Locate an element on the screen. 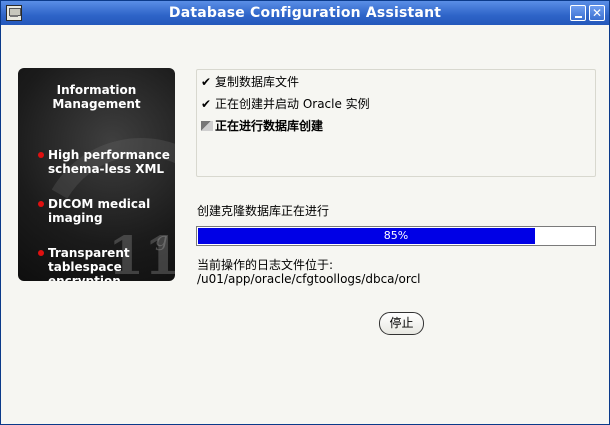 Image resolution: width=610 pixels, height=425 pixels. close-button: ✕ is located at coordinates (597, 13).